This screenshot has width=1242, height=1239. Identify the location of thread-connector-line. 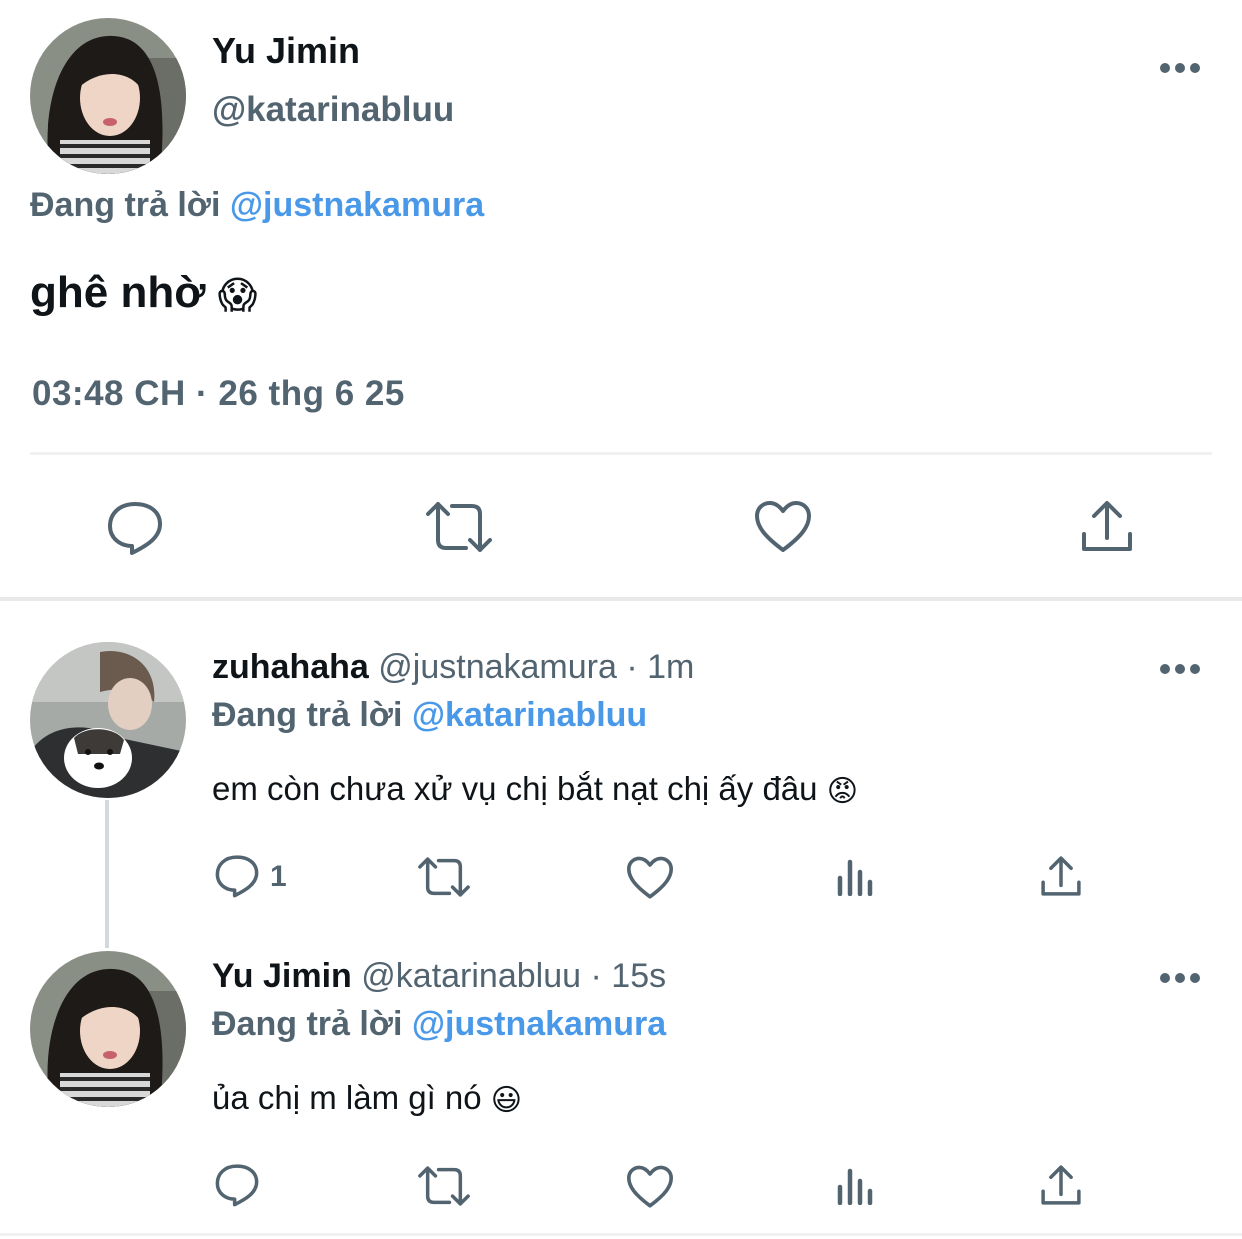
(107, 874).